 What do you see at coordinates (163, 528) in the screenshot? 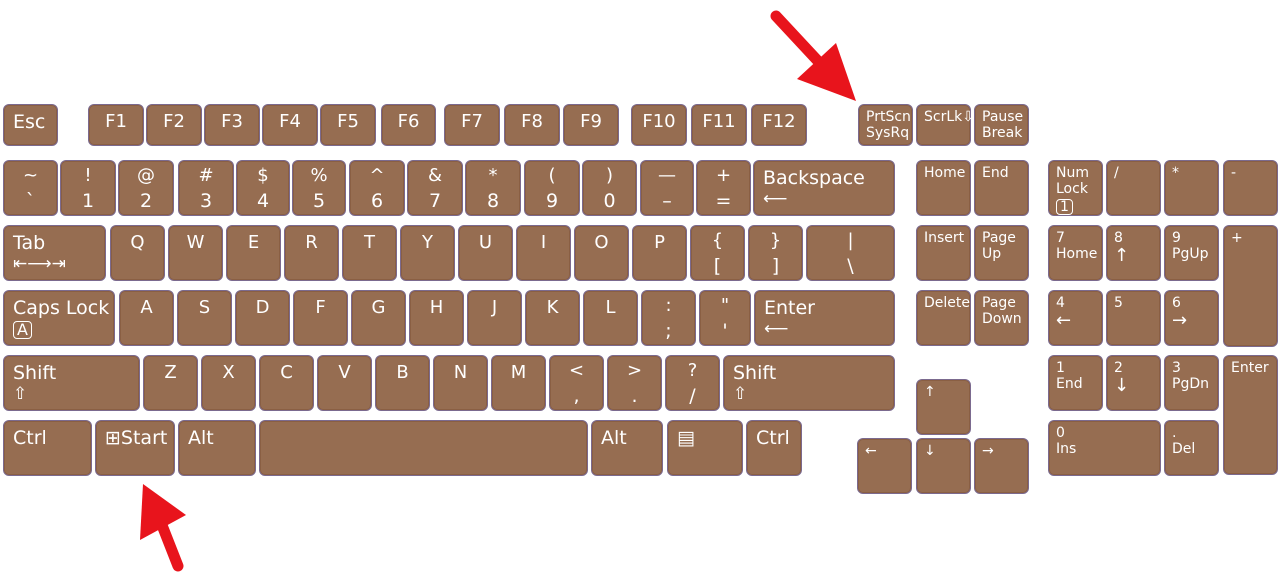
I see `arrow-to-start` at bounding box center [163, 528].